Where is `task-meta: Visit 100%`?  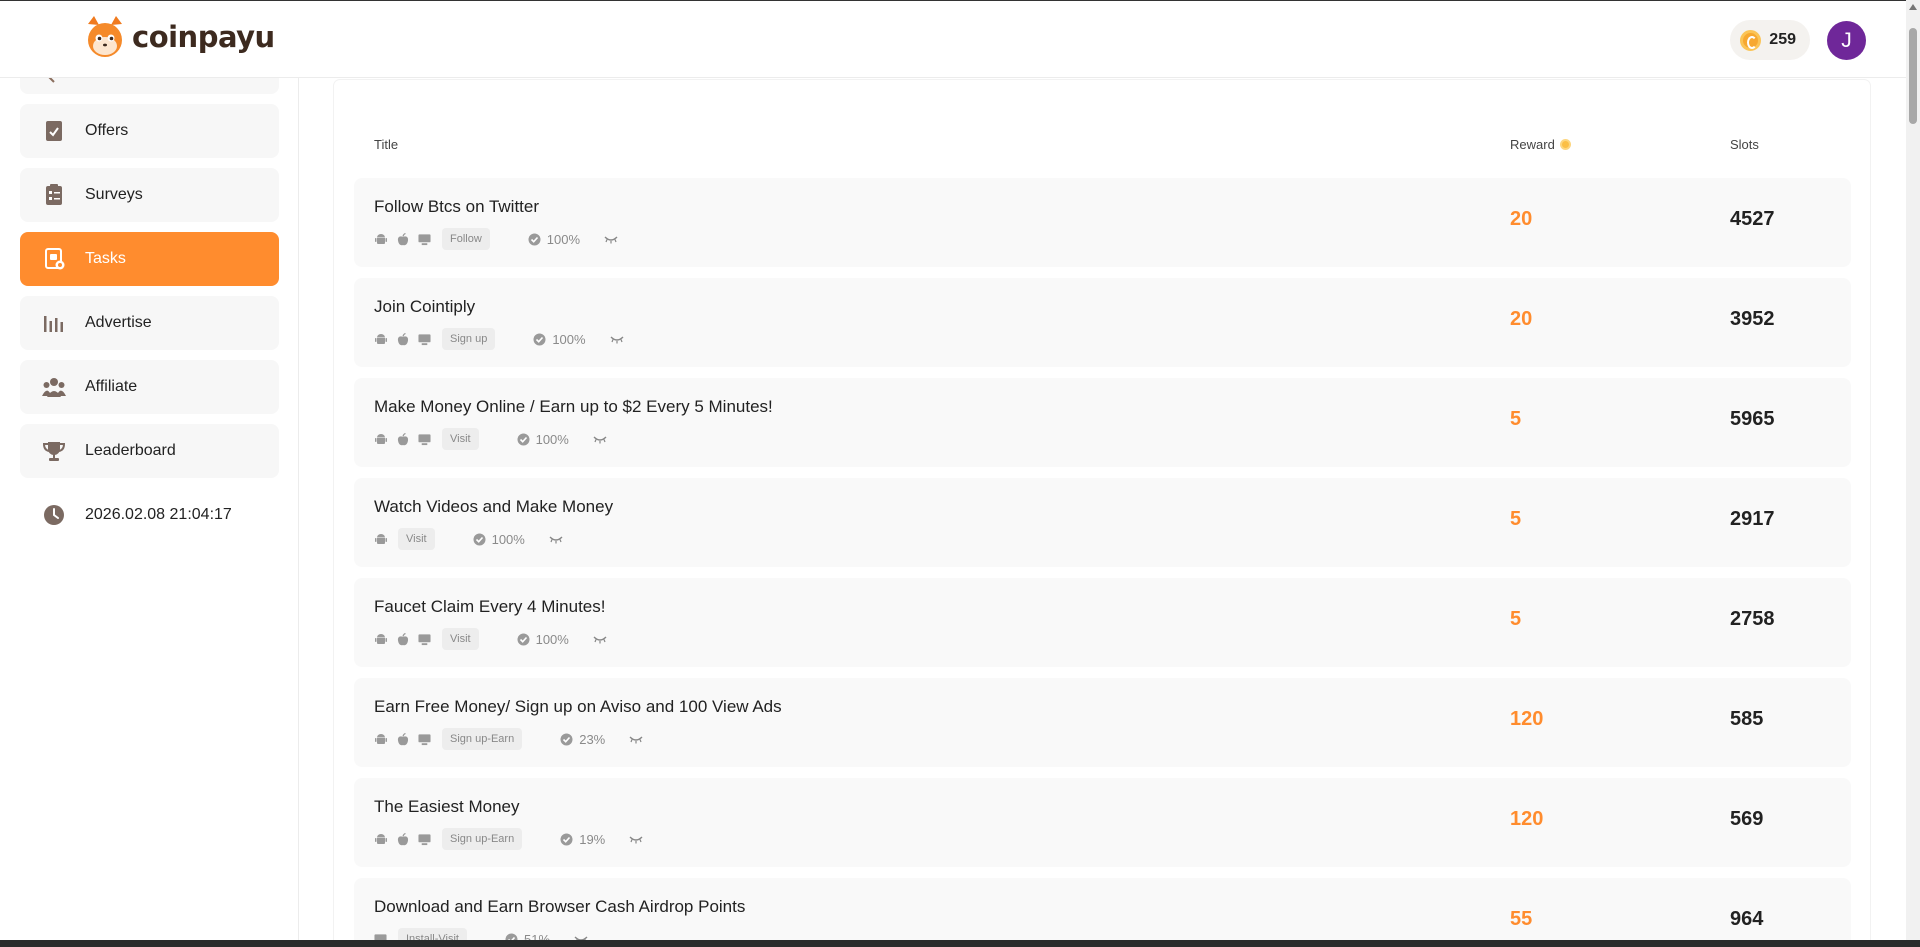
task-meta: Visit 100% is located at coordinates (490, 439).